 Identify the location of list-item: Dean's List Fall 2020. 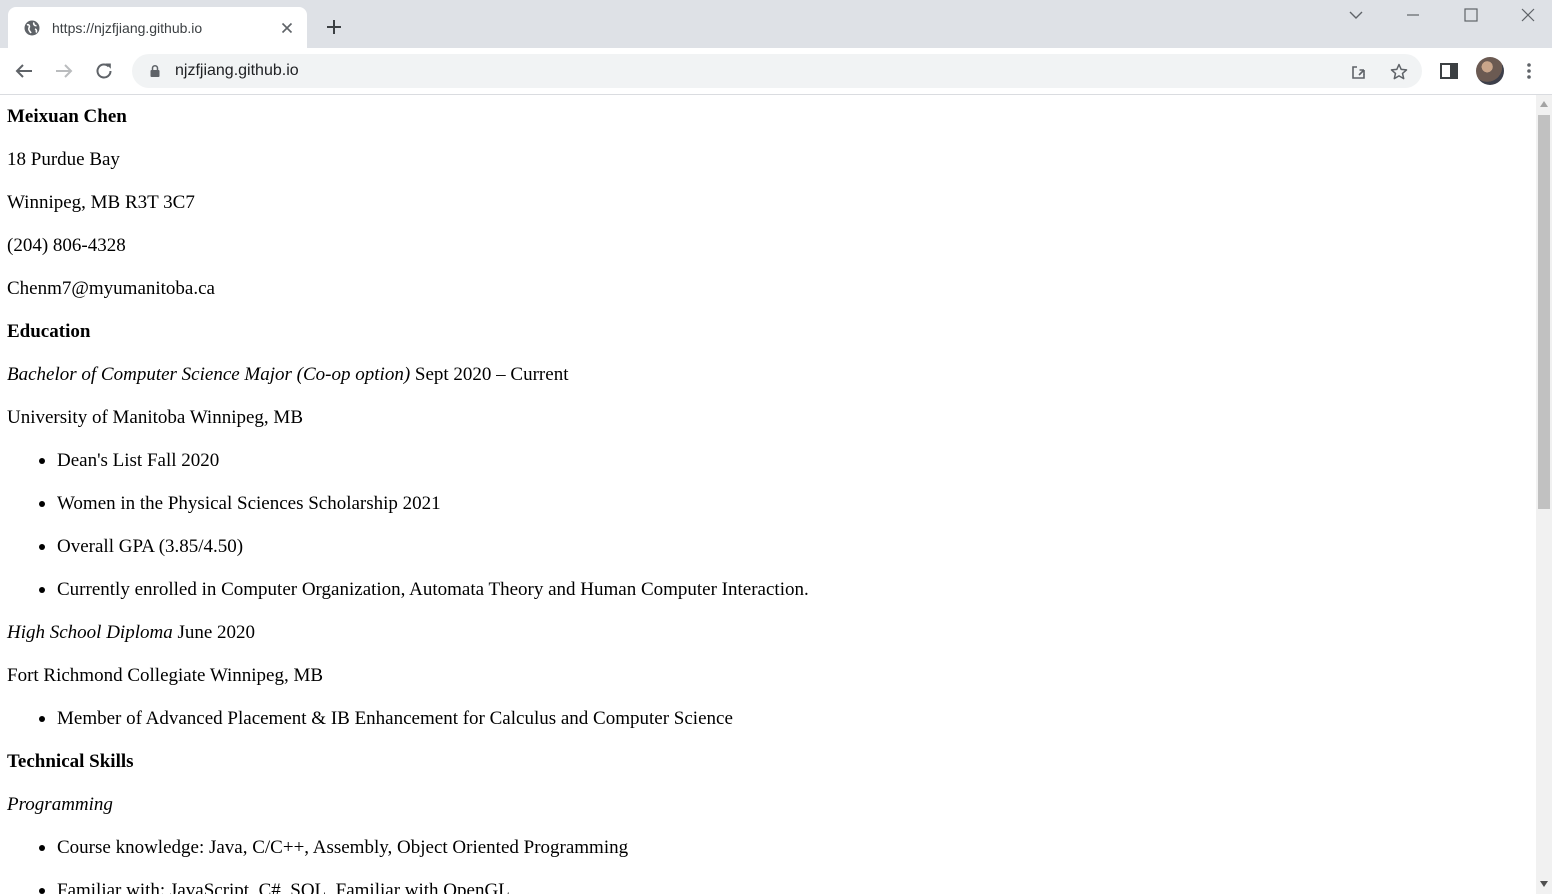
(550, 461).